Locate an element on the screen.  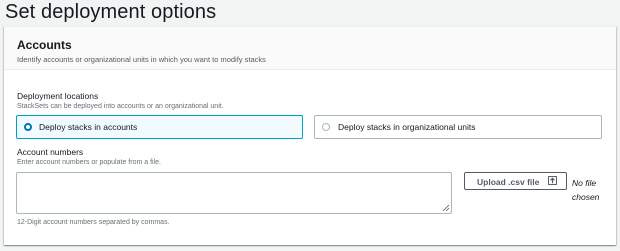
radio-selected-icon is located at coordinates (28, 127).